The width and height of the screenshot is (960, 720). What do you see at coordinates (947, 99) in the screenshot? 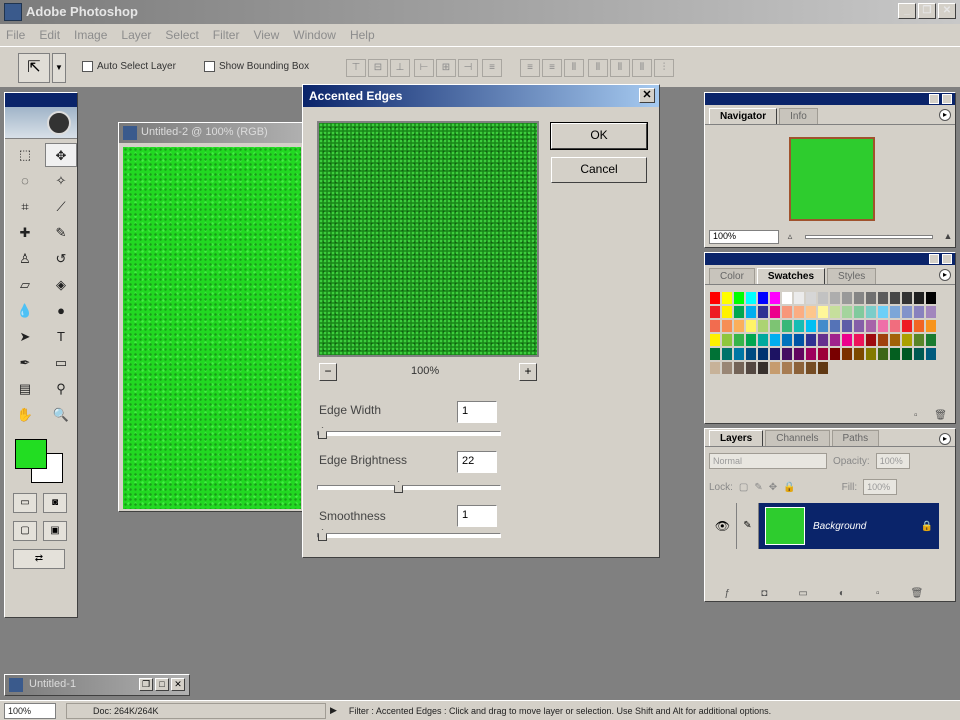
I see `navigator-close-button` at bounding box center [947, 99].